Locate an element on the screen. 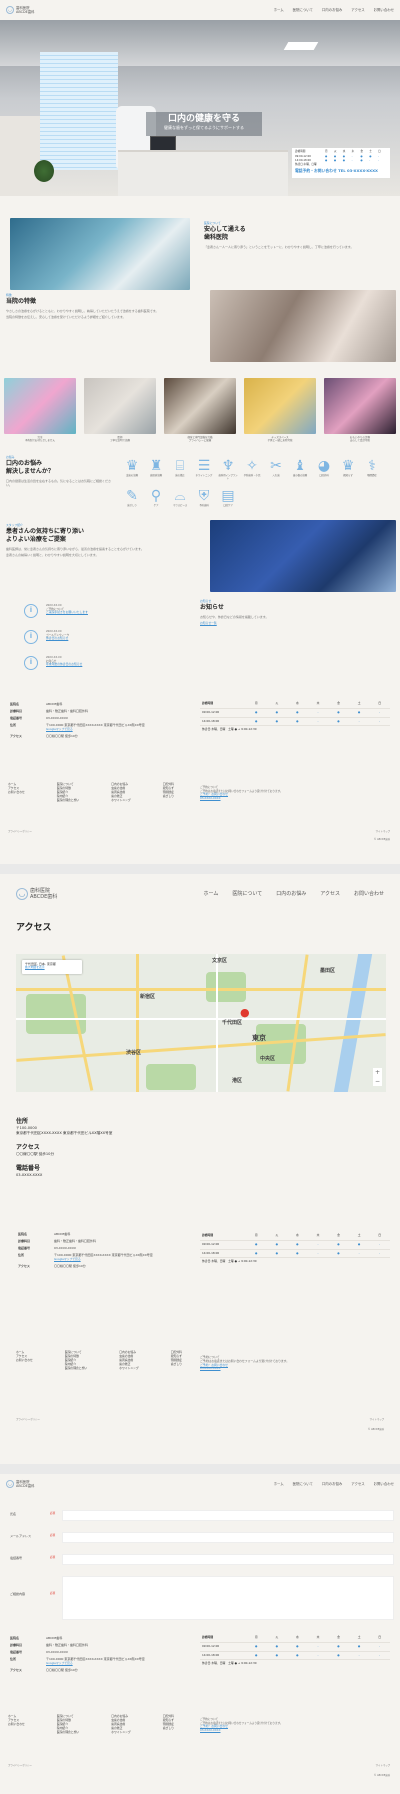 This screenshot has height=1794, width=400. hours-tel: 電話予約・お問い合わせ TEL 03-XXXX-XXXX is located at coordinates (341, 170).